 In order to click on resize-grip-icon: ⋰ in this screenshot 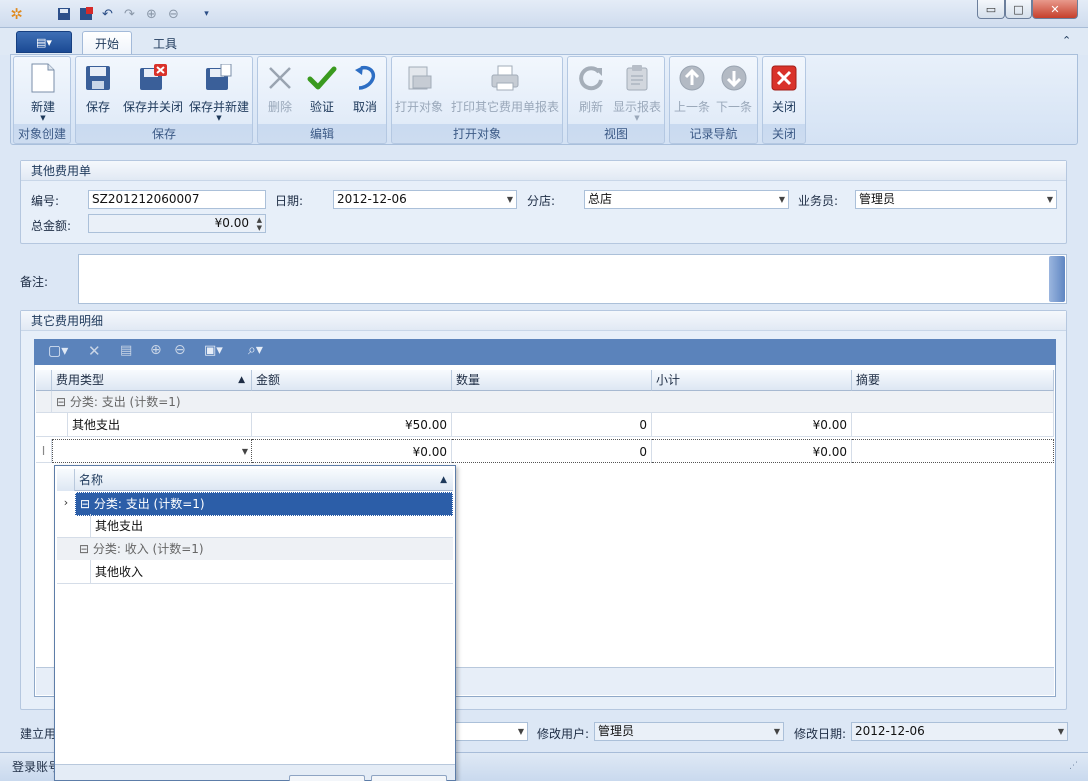, I will do `click(1073, 766)`.